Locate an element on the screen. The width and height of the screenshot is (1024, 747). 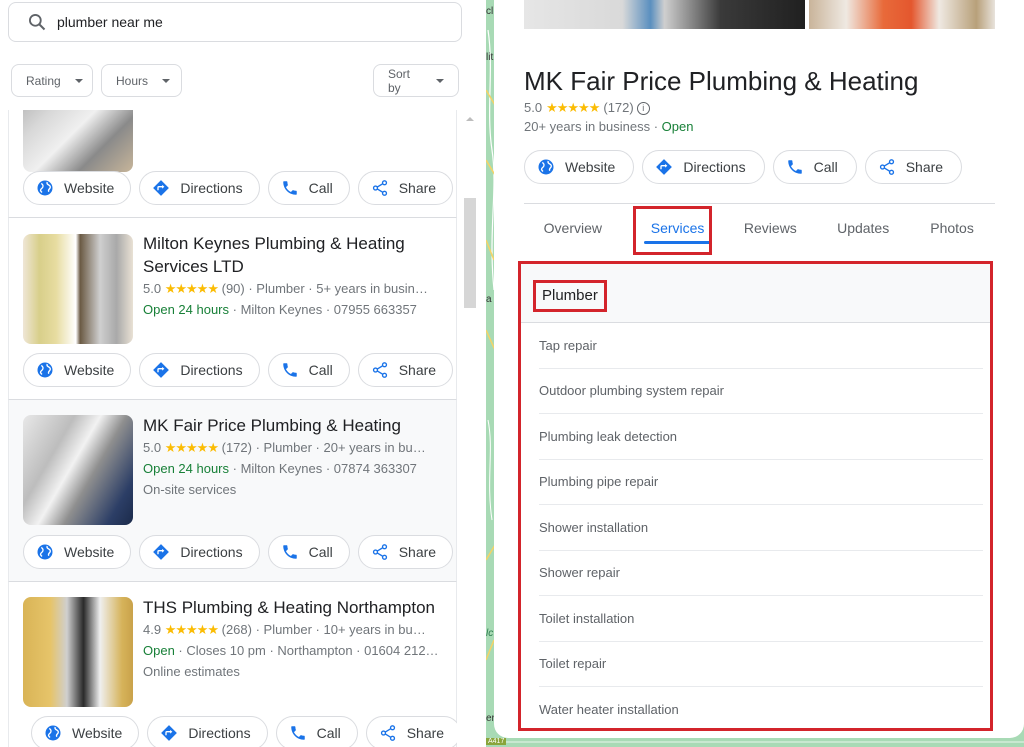
map-road-label: A417 is located at coordinates (496, 741).